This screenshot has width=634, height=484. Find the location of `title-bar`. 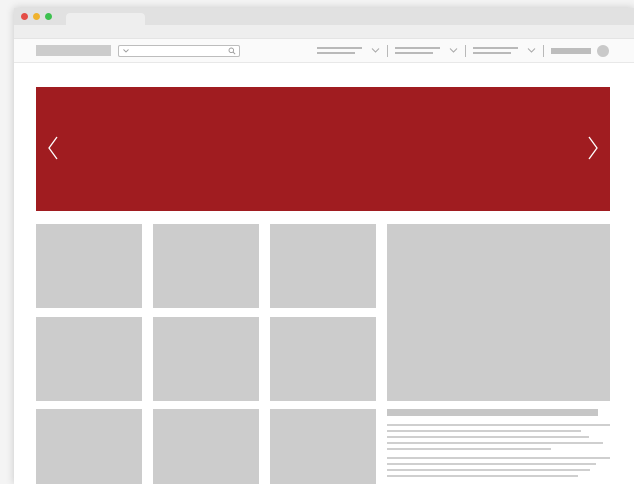

title-bar is located at coordinates (324, 16).